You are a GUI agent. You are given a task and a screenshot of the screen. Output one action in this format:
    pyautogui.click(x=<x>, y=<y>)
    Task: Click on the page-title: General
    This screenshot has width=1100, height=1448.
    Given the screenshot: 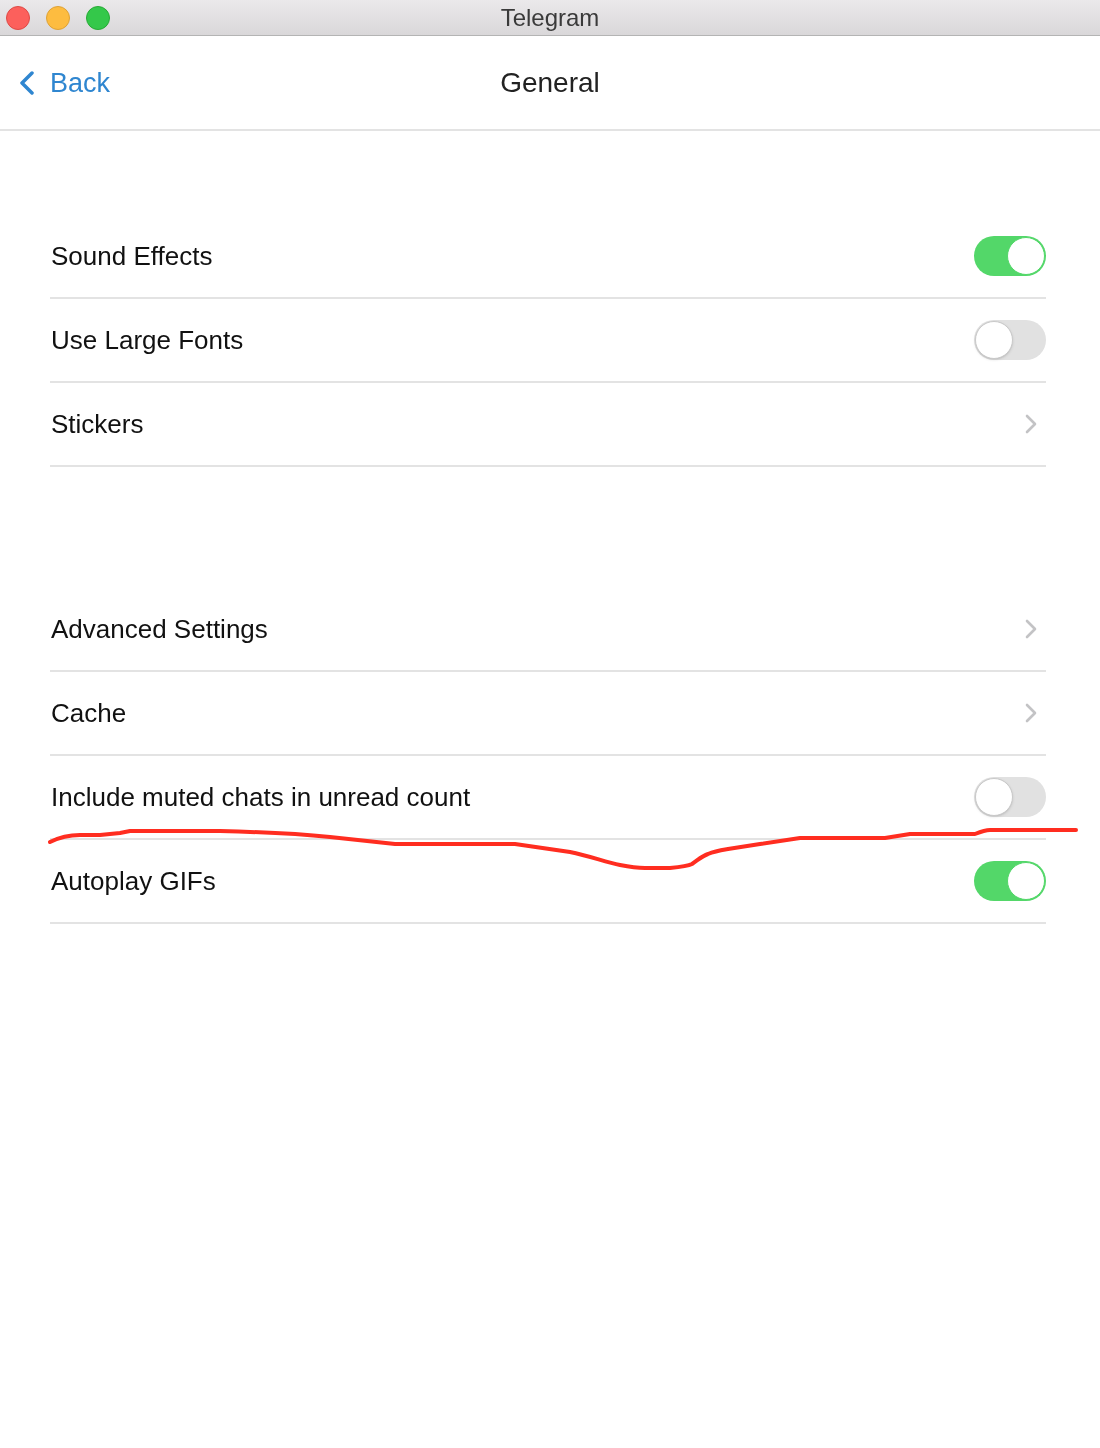 What is the action you would take?
    pyautogui.click(x=550, y=82)
    